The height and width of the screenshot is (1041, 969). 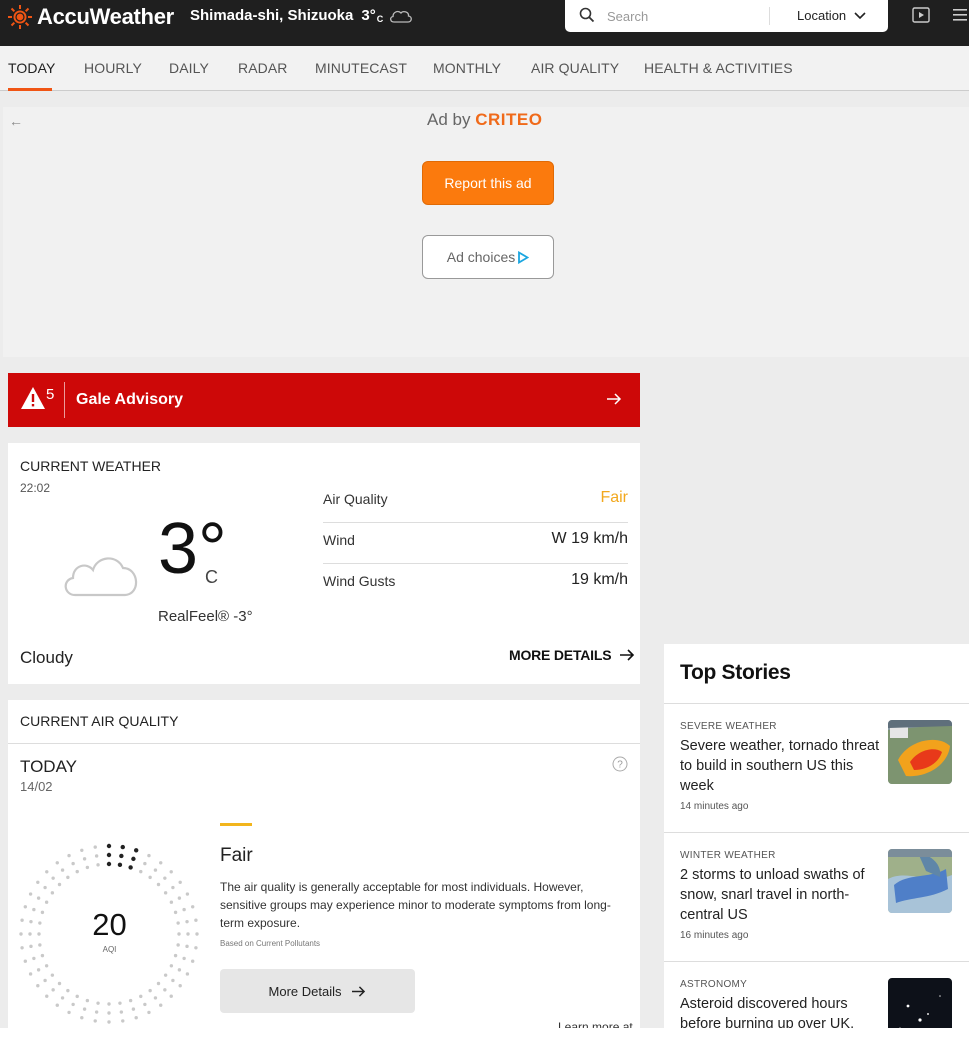 I want to click on ad-choices-label: Ad choices, so click(x=481, y=257).